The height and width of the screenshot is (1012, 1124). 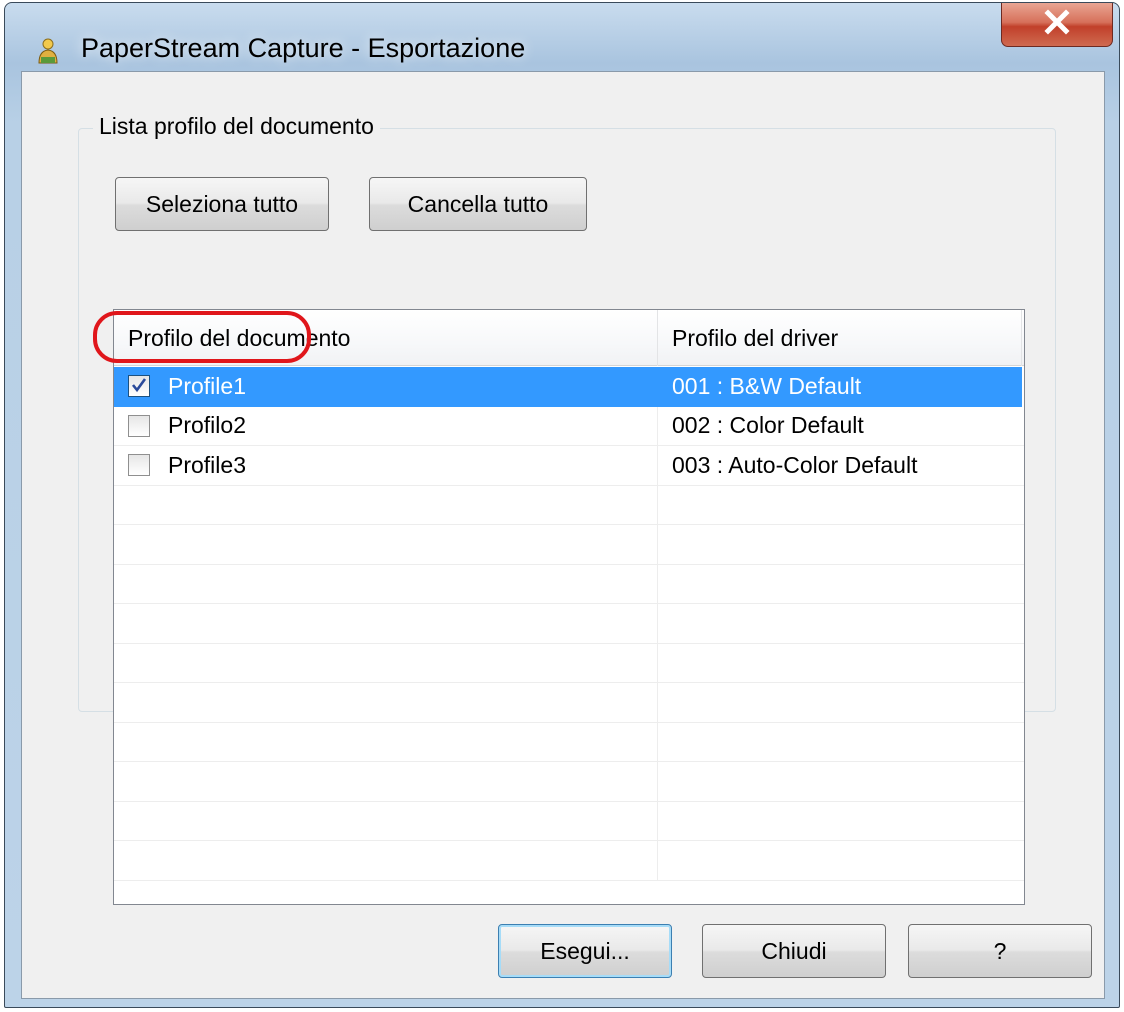 What do you see at coordinates (794, 951) in the screenshot?
I see `close-button: Chiudi` at bounding box center [794, 951].